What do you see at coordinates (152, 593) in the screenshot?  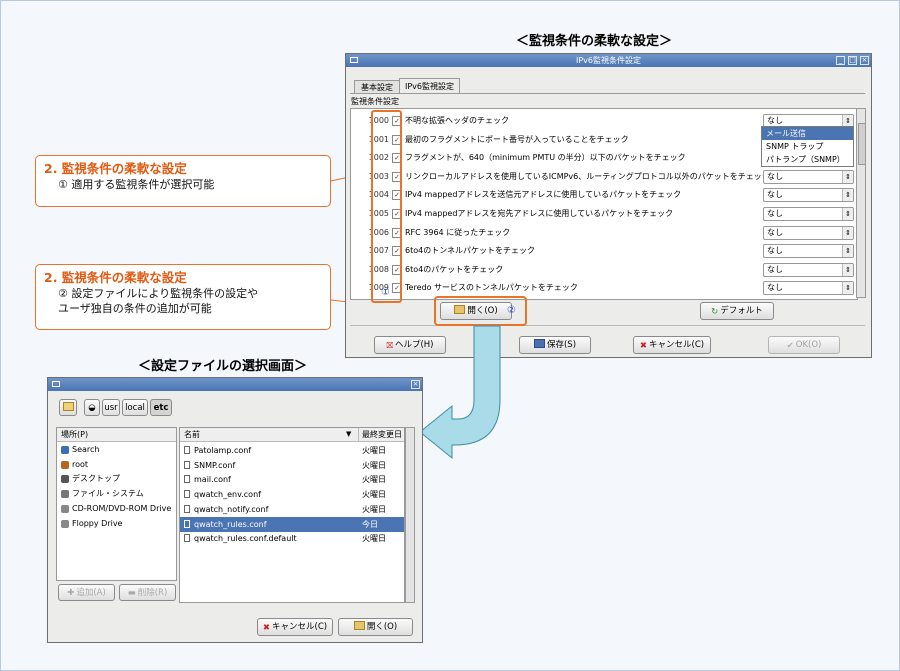 I see `remove-label: 削除(R)` at bounding box center [152, 593].